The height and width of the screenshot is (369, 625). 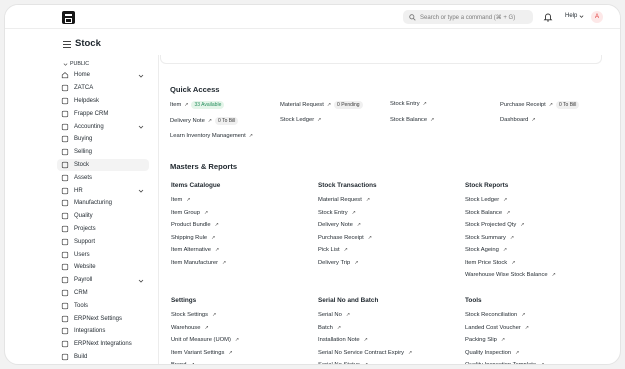 What do you see at coordinates (197, 105) in the screenshot?
I see `shortcut-item: Item ↗ 33 Available` at bounding box center [197, 105].